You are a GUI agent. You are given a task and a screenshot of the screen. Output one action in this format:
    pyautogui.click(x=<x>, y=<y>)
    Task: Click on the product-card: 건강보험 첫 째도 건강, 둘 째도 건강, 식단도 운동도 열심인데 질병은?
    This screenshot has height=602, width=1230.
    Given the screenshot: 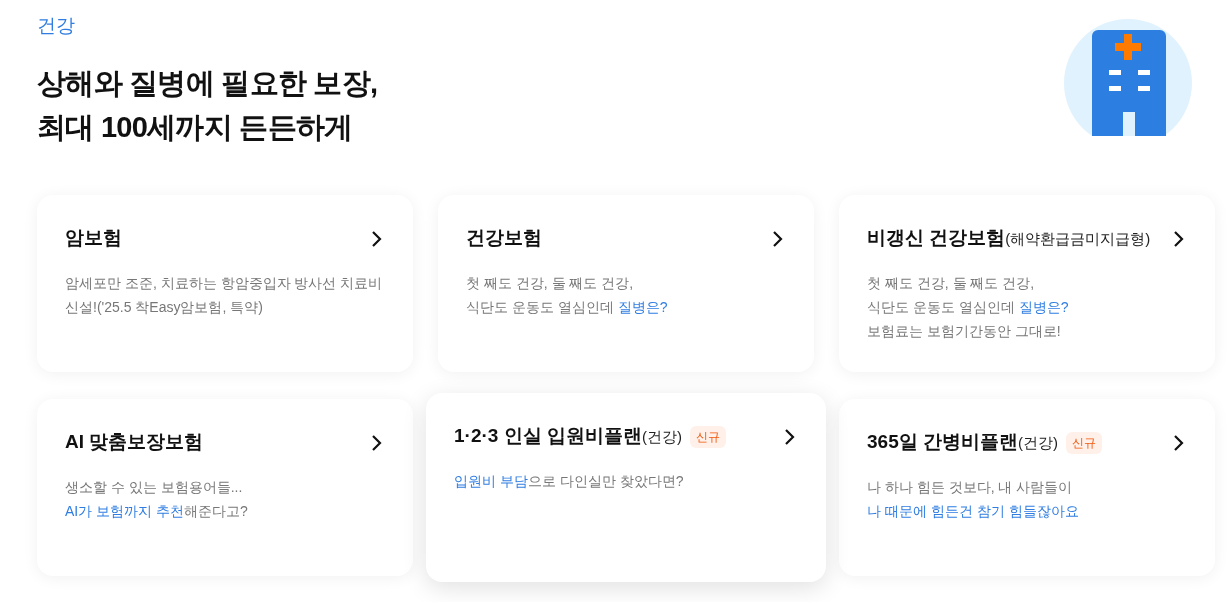 What is the action you would take?
    pyautogui.click(x=626, y=283)
    